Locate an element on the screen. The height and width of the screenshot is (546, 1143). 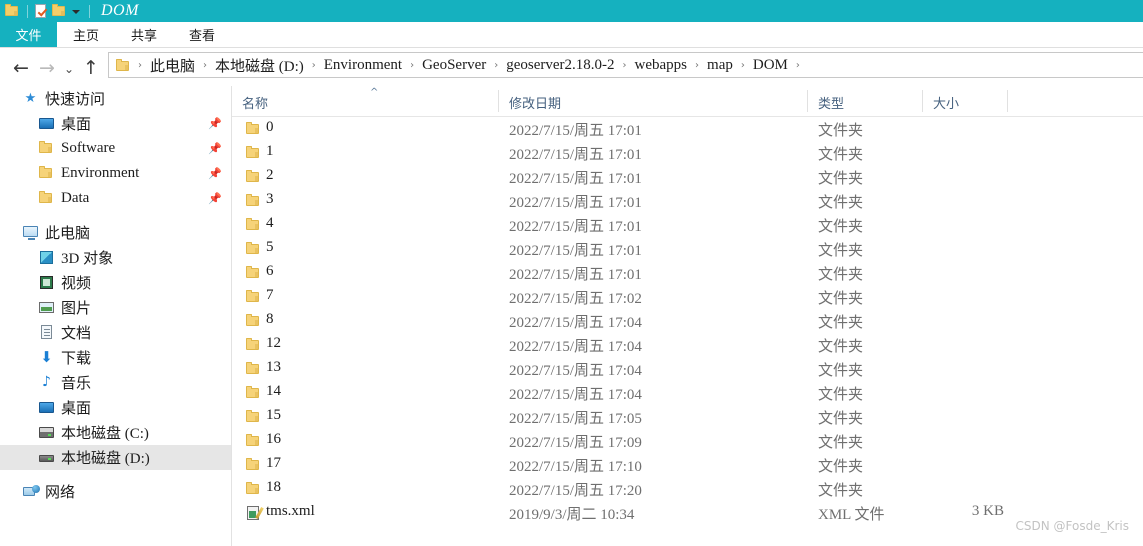
recent-locations-button: ⌄ is located at coordinates (69, 69).